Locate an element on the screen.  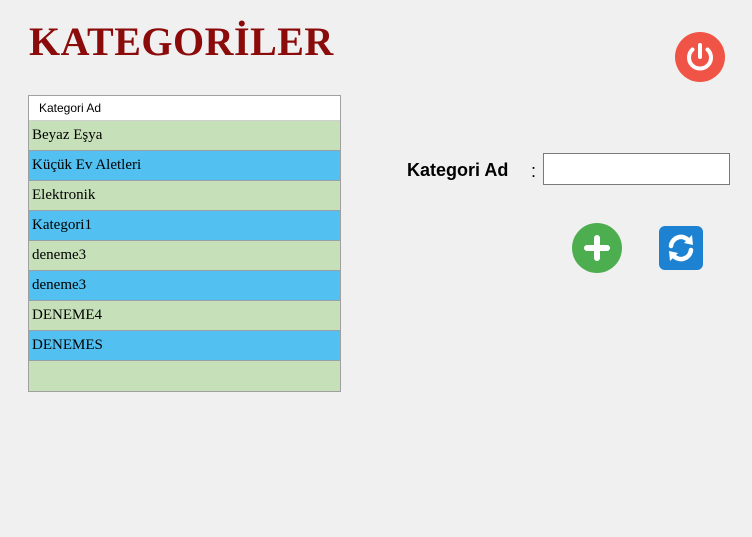
page-title: KATEGORİLER is located at coordinates (181, 41).